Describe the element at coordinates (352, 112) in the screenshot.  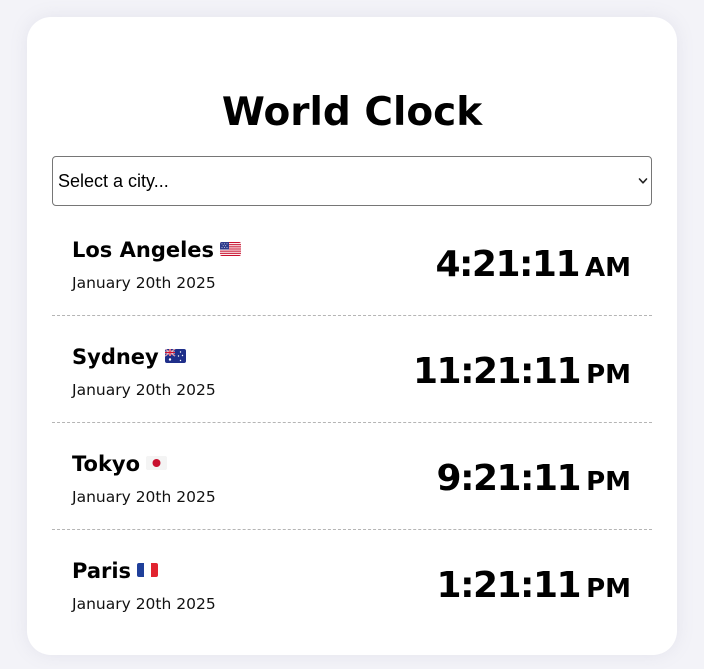
I see `page-title: World Clock` at that location.